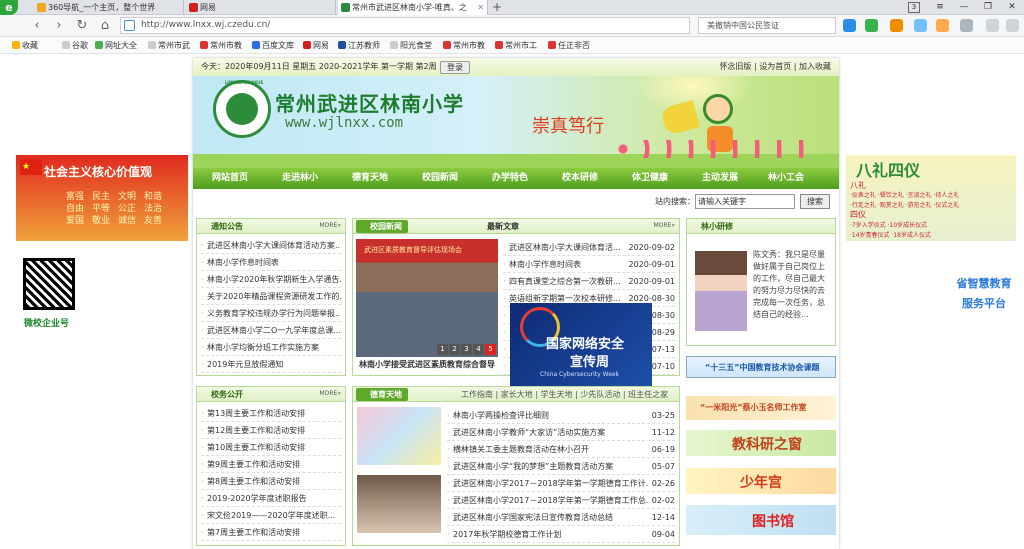 The height and width of the screenshot is (549, 1024). I want to click on list-item: 林南小学两操检查评比细则 03-25, so click(561, 415).